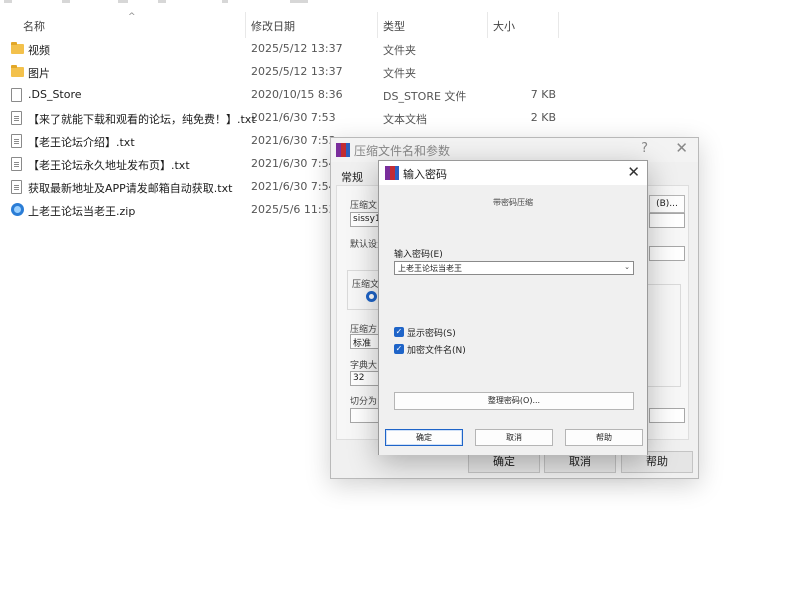 Image resolution: width=800 pixels, height=594 pixels. I want to click on column-name: 名称, so click(34, 26).